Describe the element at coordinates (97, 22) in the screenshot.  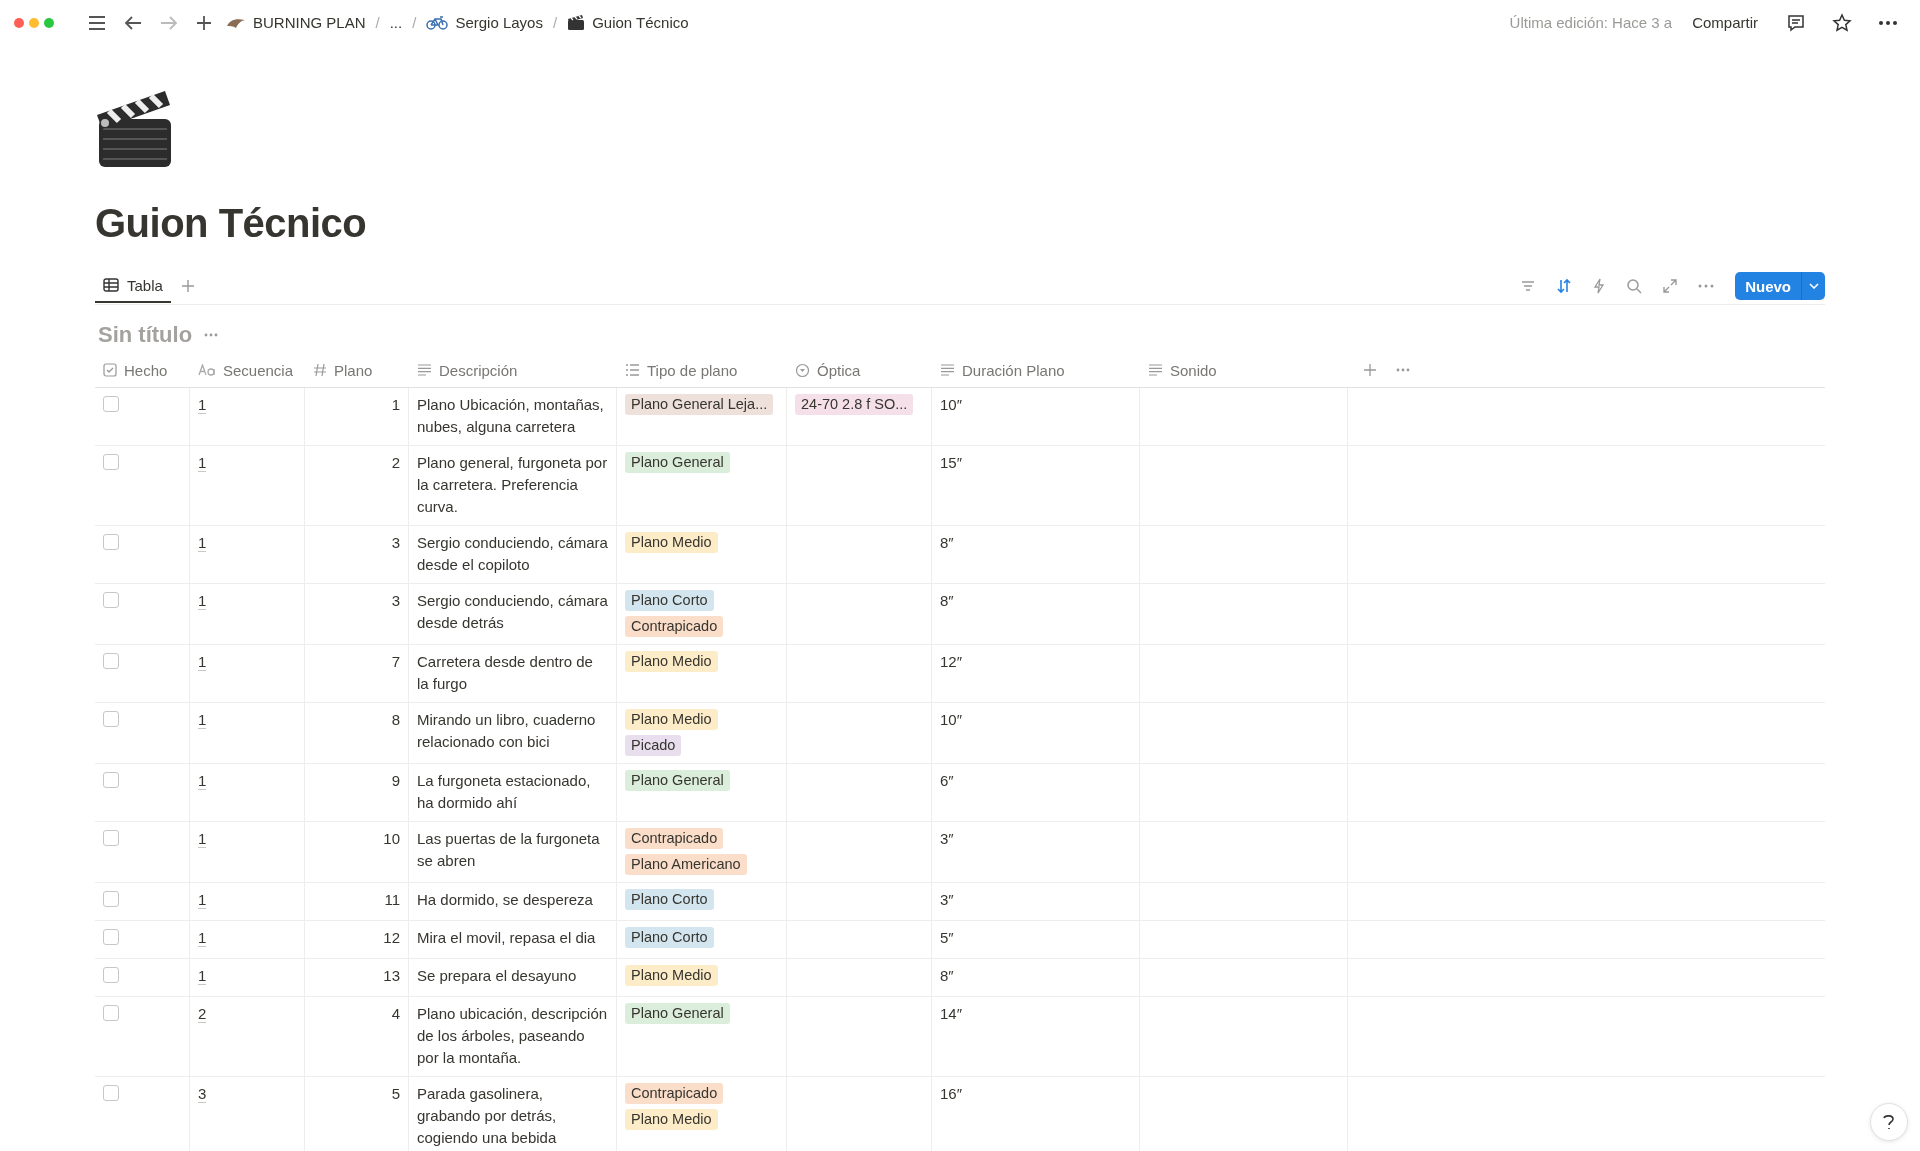
I see `menu-icon` at that location.